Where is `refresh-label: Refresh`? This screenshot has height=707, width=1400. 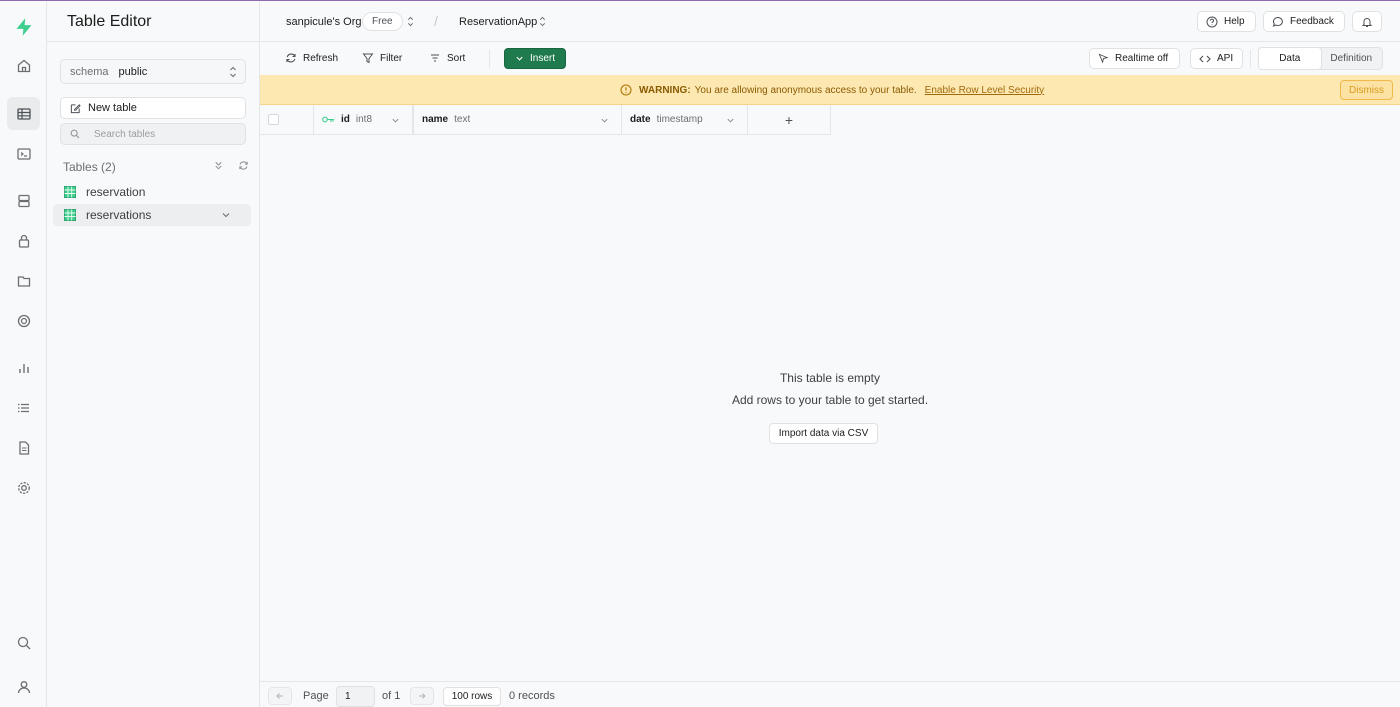 refresh-label: Refresh is located at coordinates (321, 58).